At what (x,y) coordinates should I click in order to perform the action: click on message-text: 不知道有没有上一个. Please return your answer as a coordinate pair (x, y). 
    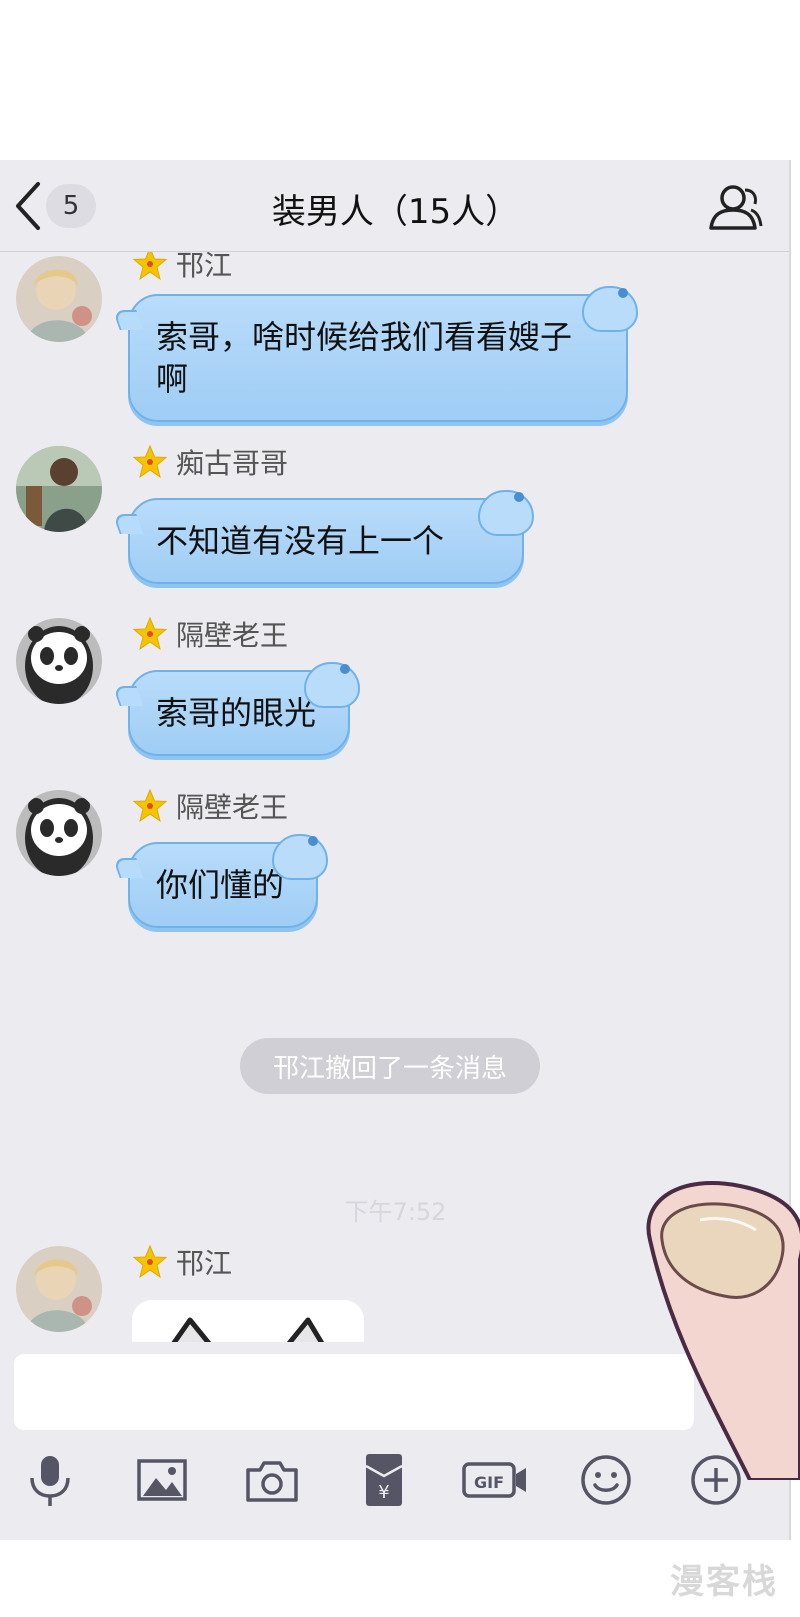
    Looking at the image, I should click on (300, 541).